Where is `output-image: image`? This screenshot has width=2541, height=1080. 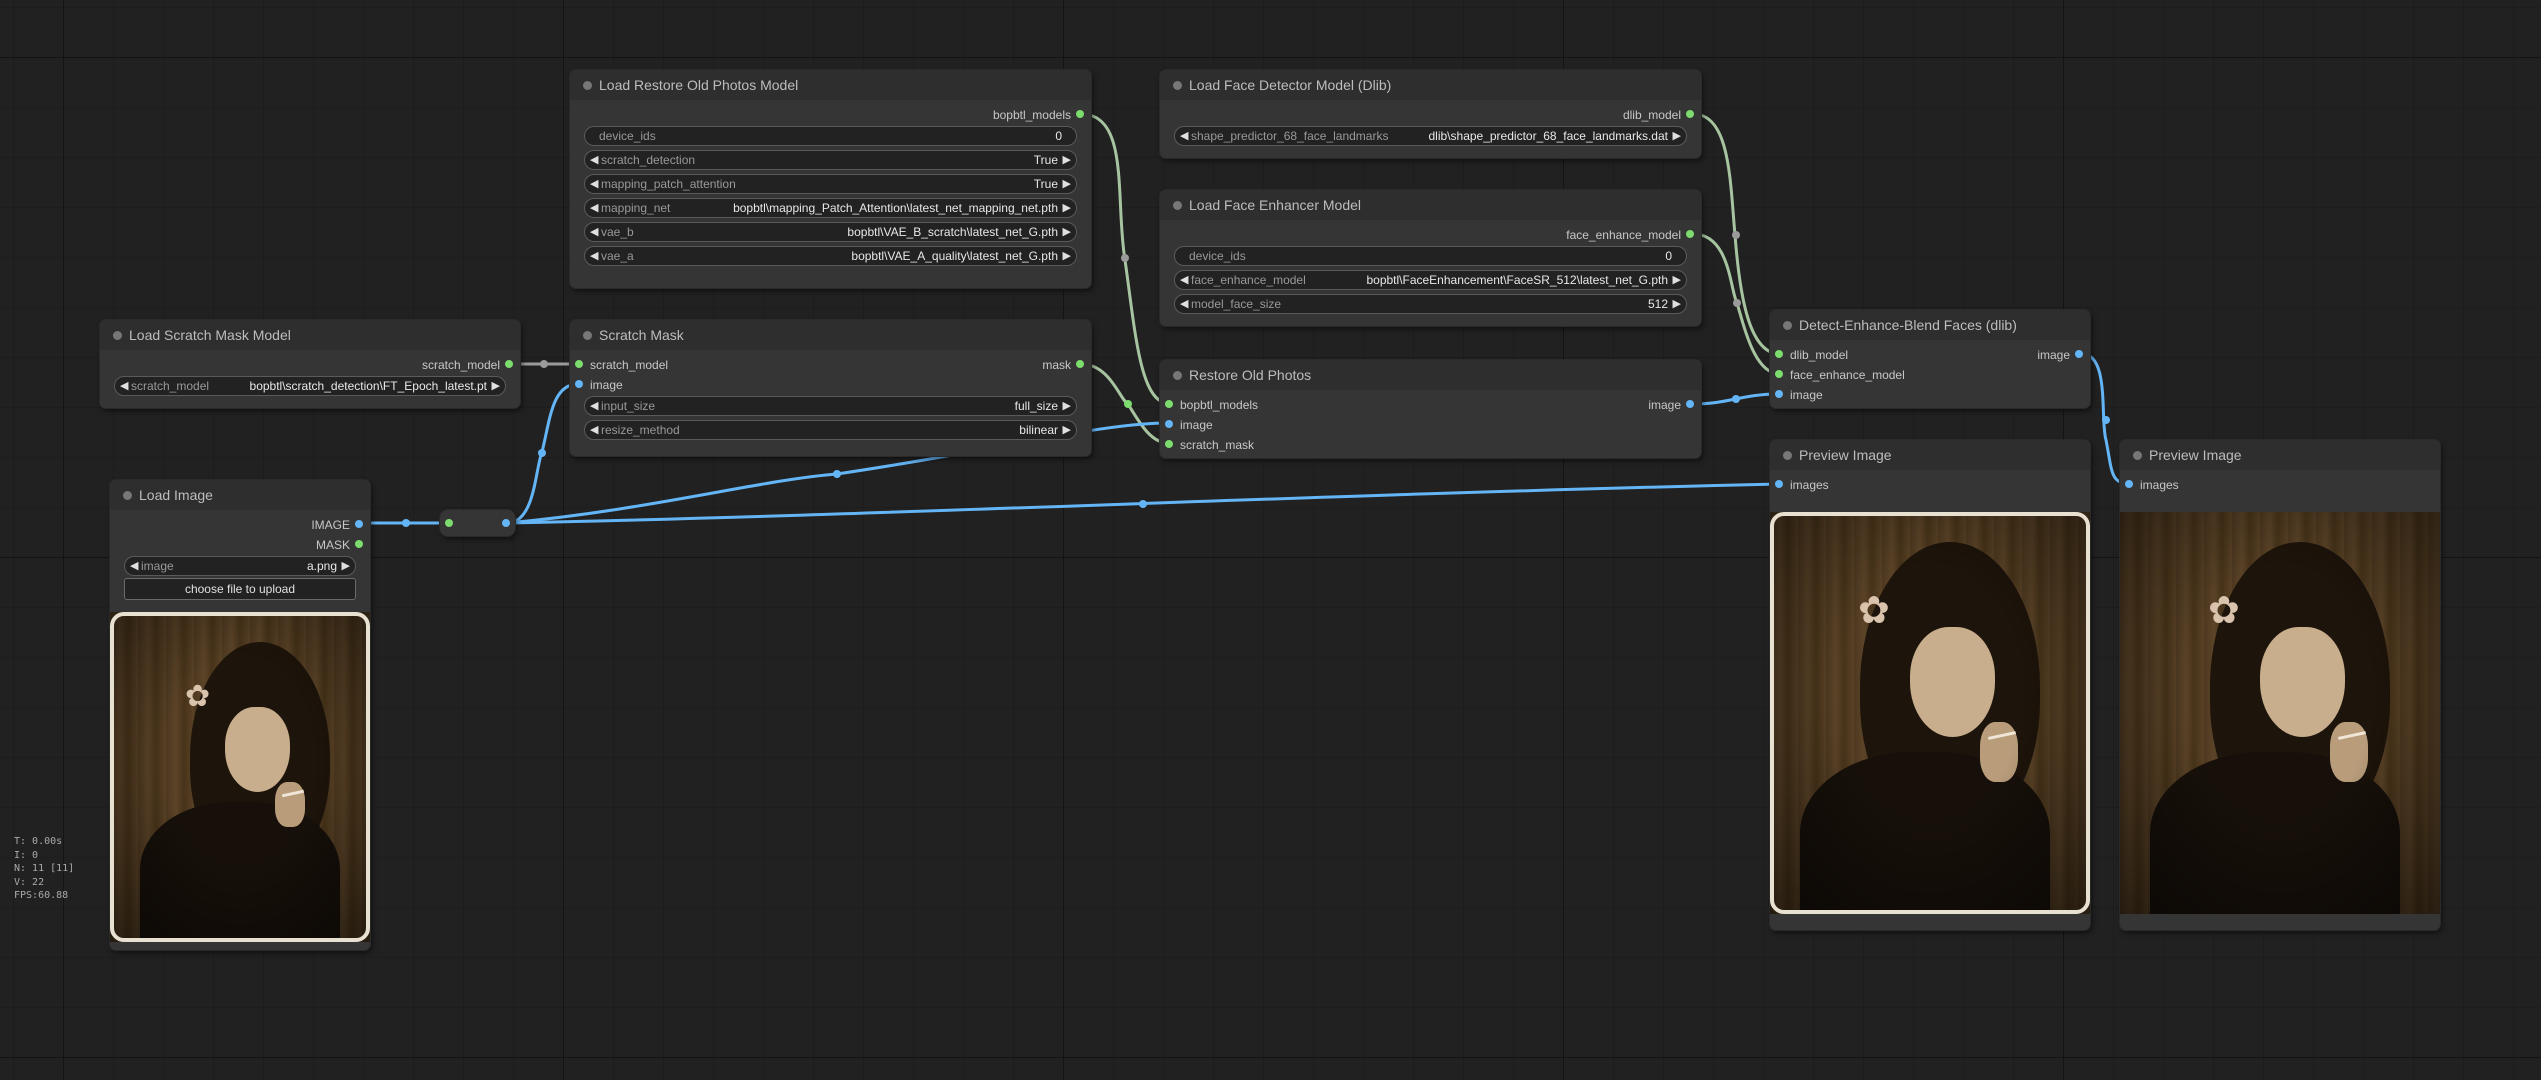 output-image: image is located at coordinates (2053, 355).